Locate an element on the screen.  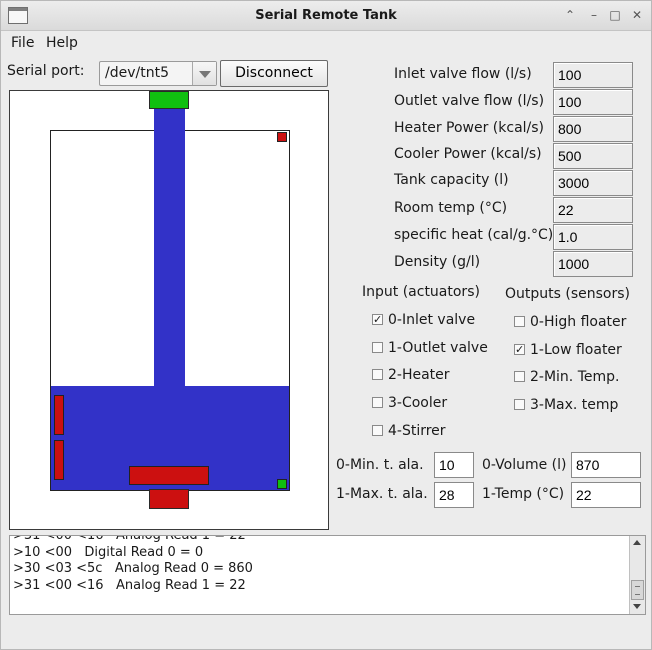
outputs-group-title: Outputs (sensors) is located at coordinates (567, 294).